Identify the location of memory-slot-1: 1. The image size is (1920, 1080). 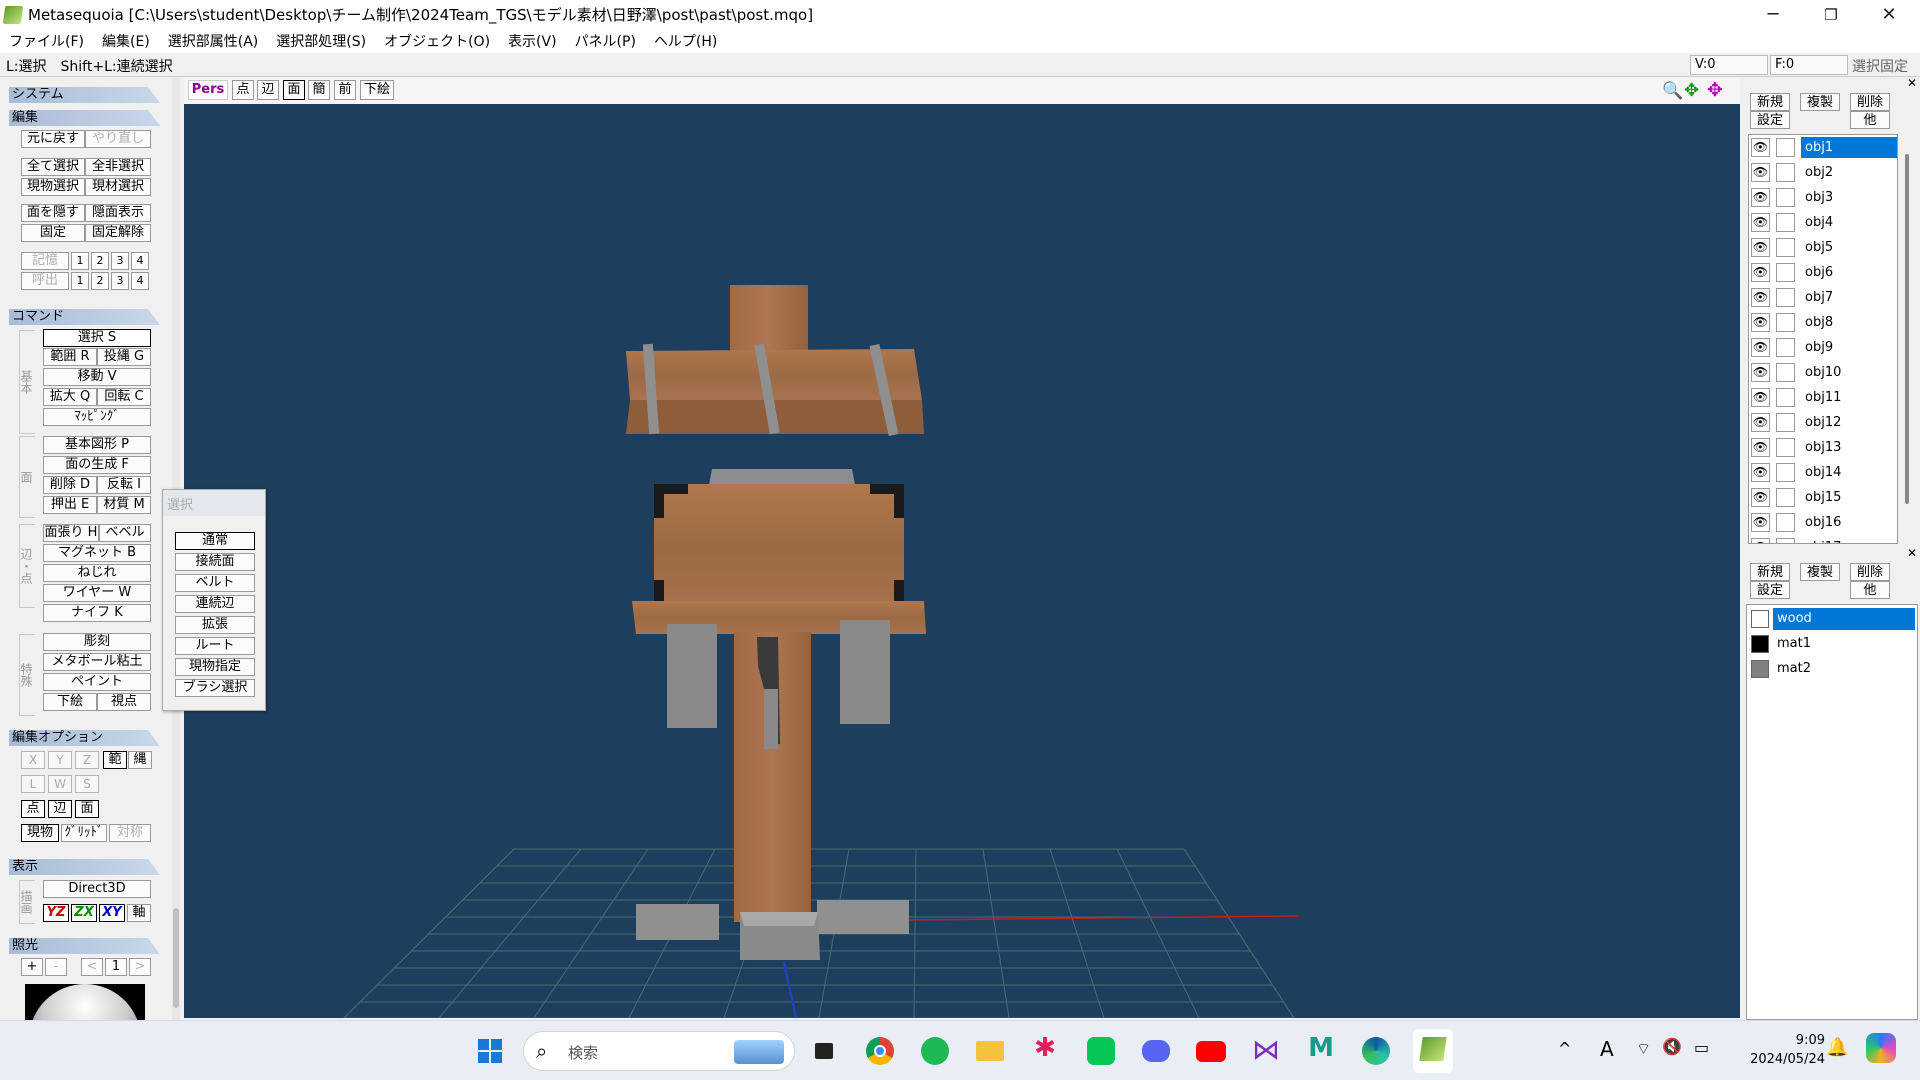
(80, 261).